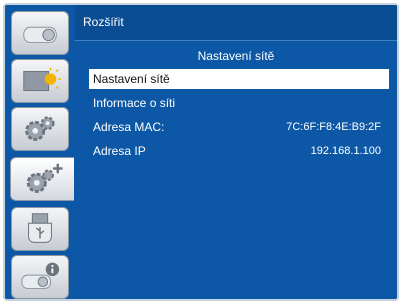 Image resolution: width=402 pixels, height=304 pixels. I want to click on usb-icon, so click(40, 228).